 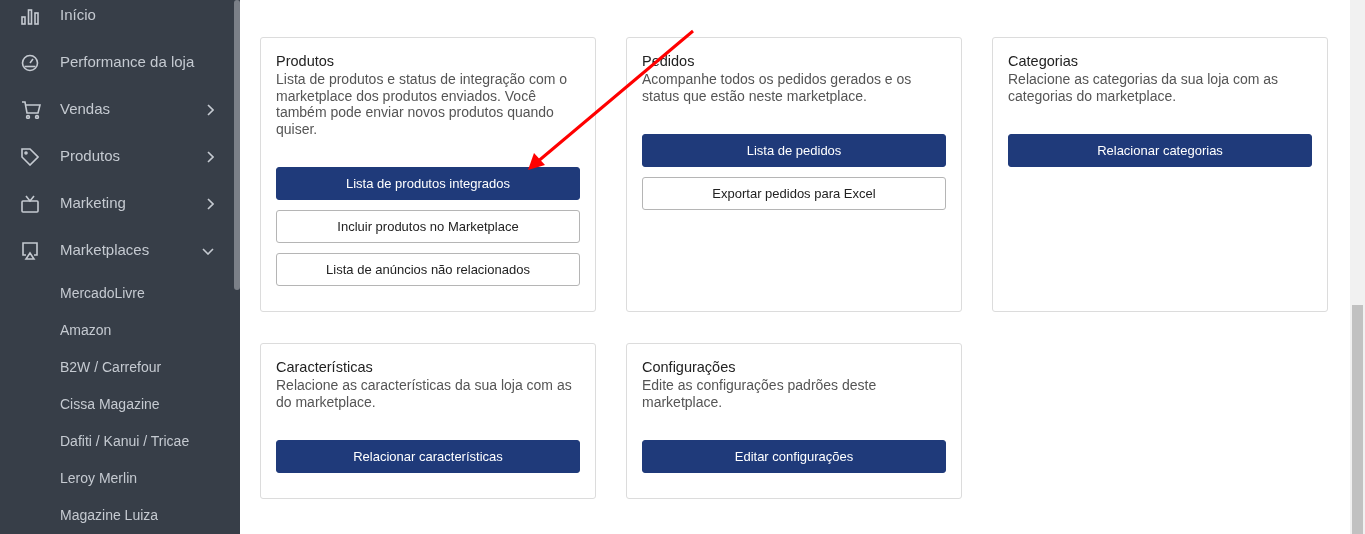 I want to click on card-description: Edite as configurações padrões deste marketplace., so click(x=760, y=393).